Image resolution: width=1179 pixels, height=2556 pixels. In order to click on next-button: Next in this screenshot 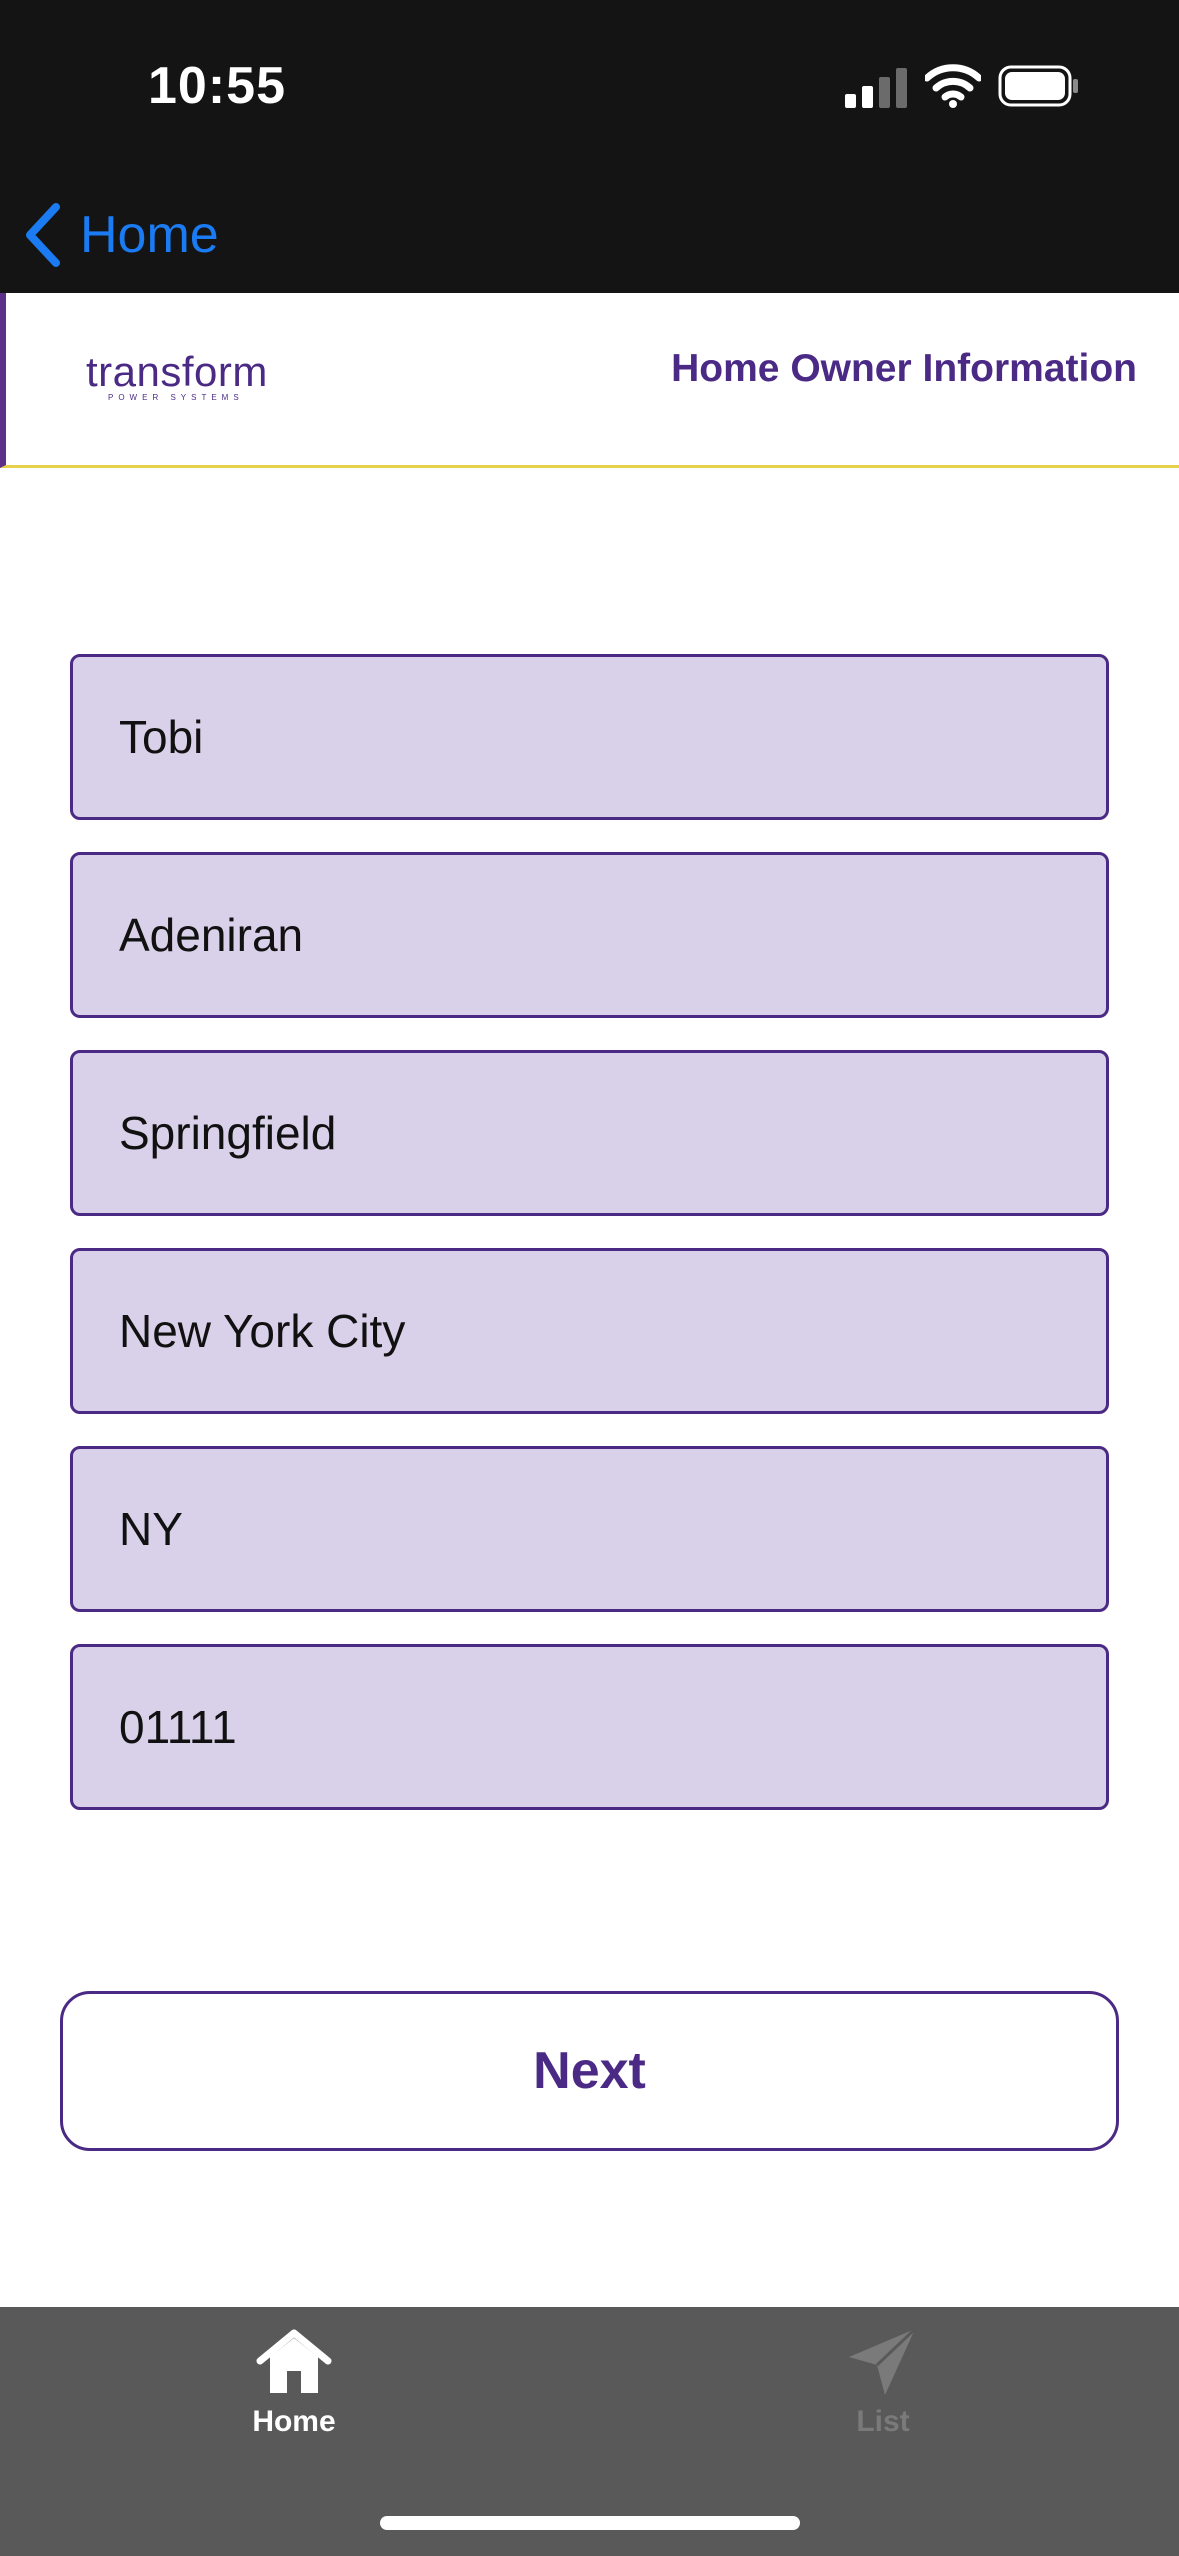, I will do `click(589, 2071)`.